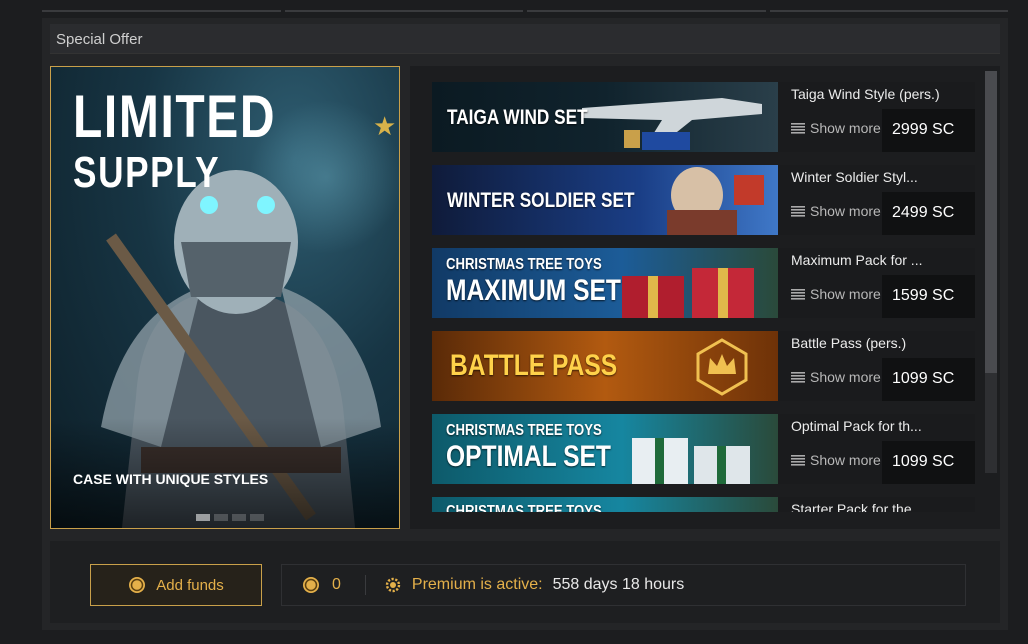  I want to click on offer-banner: TAIGA WIND SET, so click(605, 117).